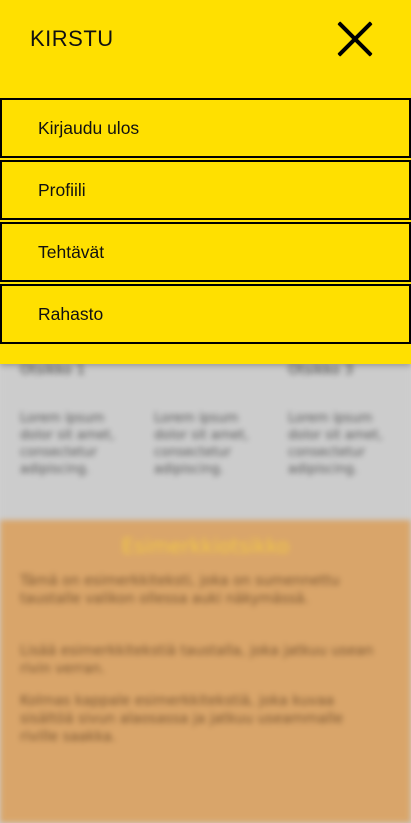  What do you see at coordinates (71, 252) in the screenshot?
I see `menu-item-label: Tehtävät` at bounding box center [71, 252].